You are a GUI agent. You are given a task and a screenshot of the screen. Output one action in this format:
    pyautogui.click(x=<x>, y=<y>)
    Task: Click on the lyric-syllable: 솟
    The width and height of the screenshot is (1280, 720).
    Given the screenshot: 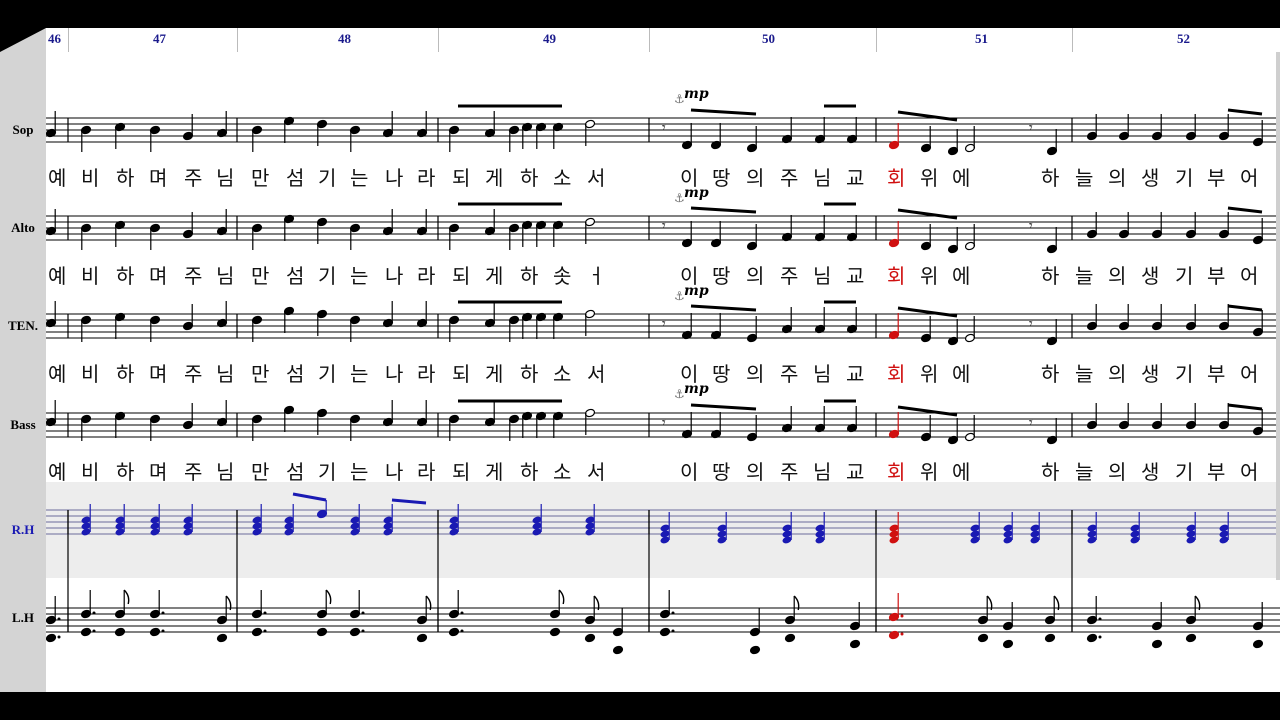 What is the action you would take?
    pyautogui.click(x=562, y=276)
    